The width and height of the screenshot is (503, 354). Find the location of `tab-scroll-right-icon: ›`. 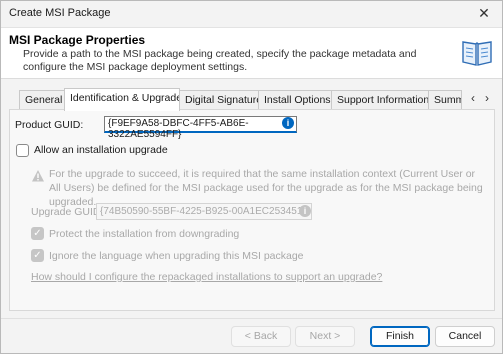

tab-scroll-right-icon: › is located at coordinates (487, 99).